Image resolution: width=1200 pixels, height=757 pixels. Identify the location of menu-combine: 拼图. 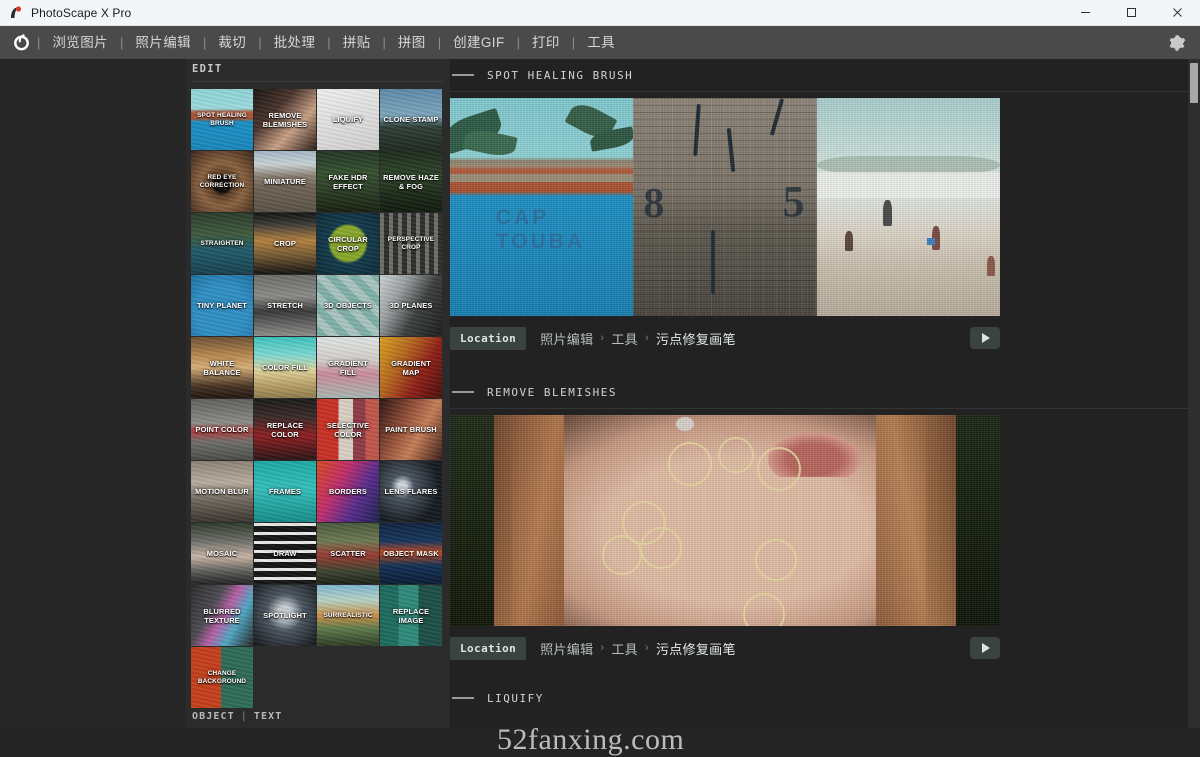
(412, 42).